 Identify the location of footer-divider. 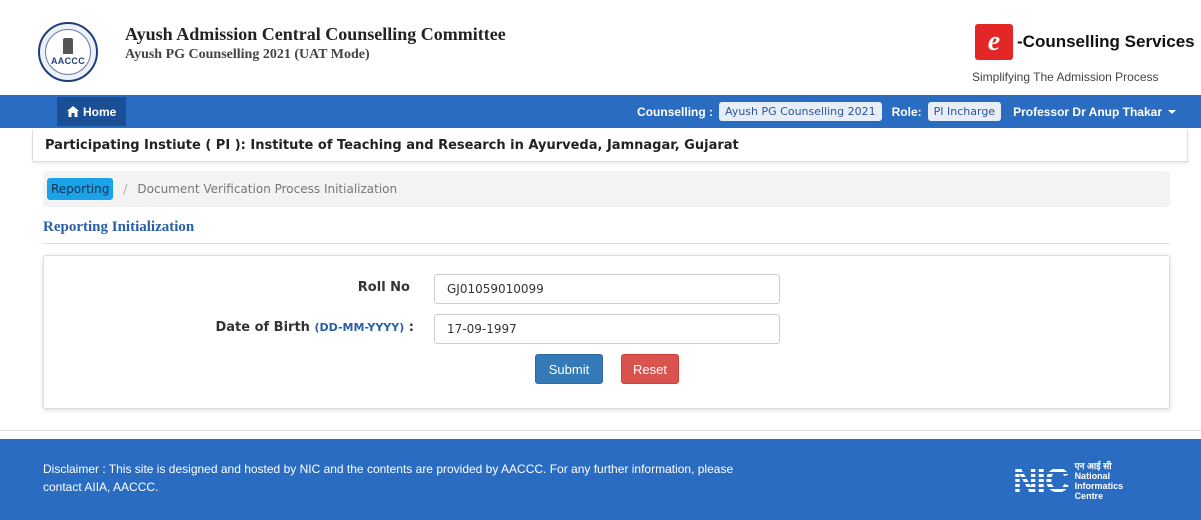
(600, 430).